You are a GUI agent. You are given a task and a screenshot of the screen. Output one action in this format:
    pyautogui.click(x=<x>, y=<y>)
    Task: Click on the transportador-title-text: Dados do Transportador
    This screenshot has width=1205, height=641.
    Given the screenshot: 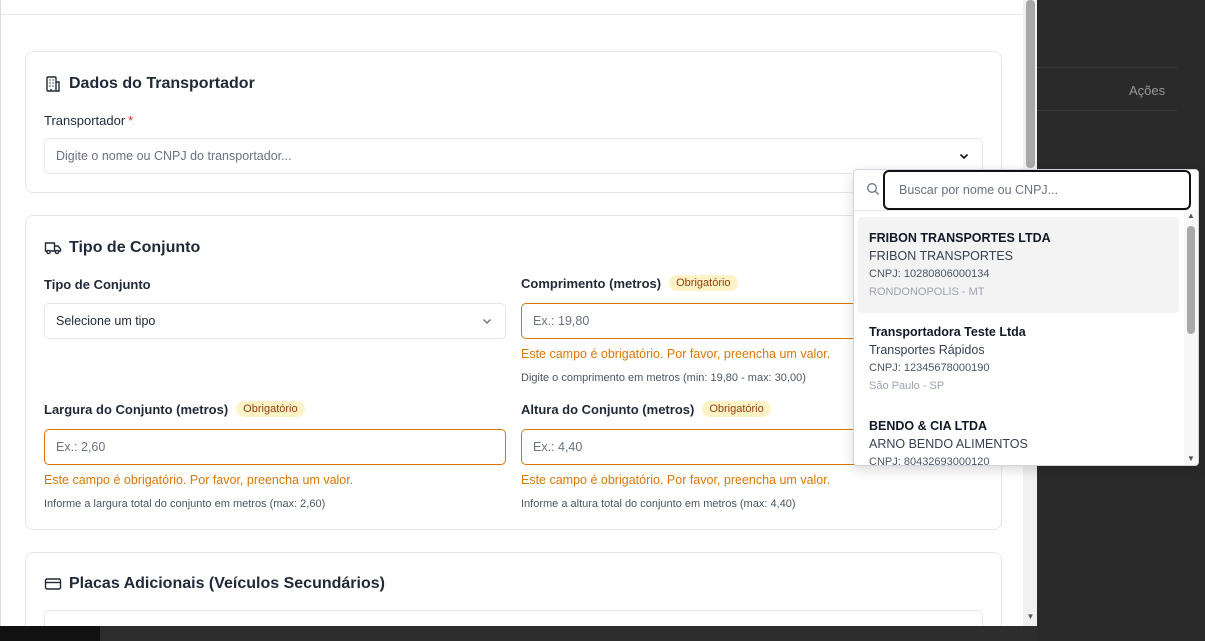 What is the action you would take?
    pyautogui.click(x=162, y=83)
    